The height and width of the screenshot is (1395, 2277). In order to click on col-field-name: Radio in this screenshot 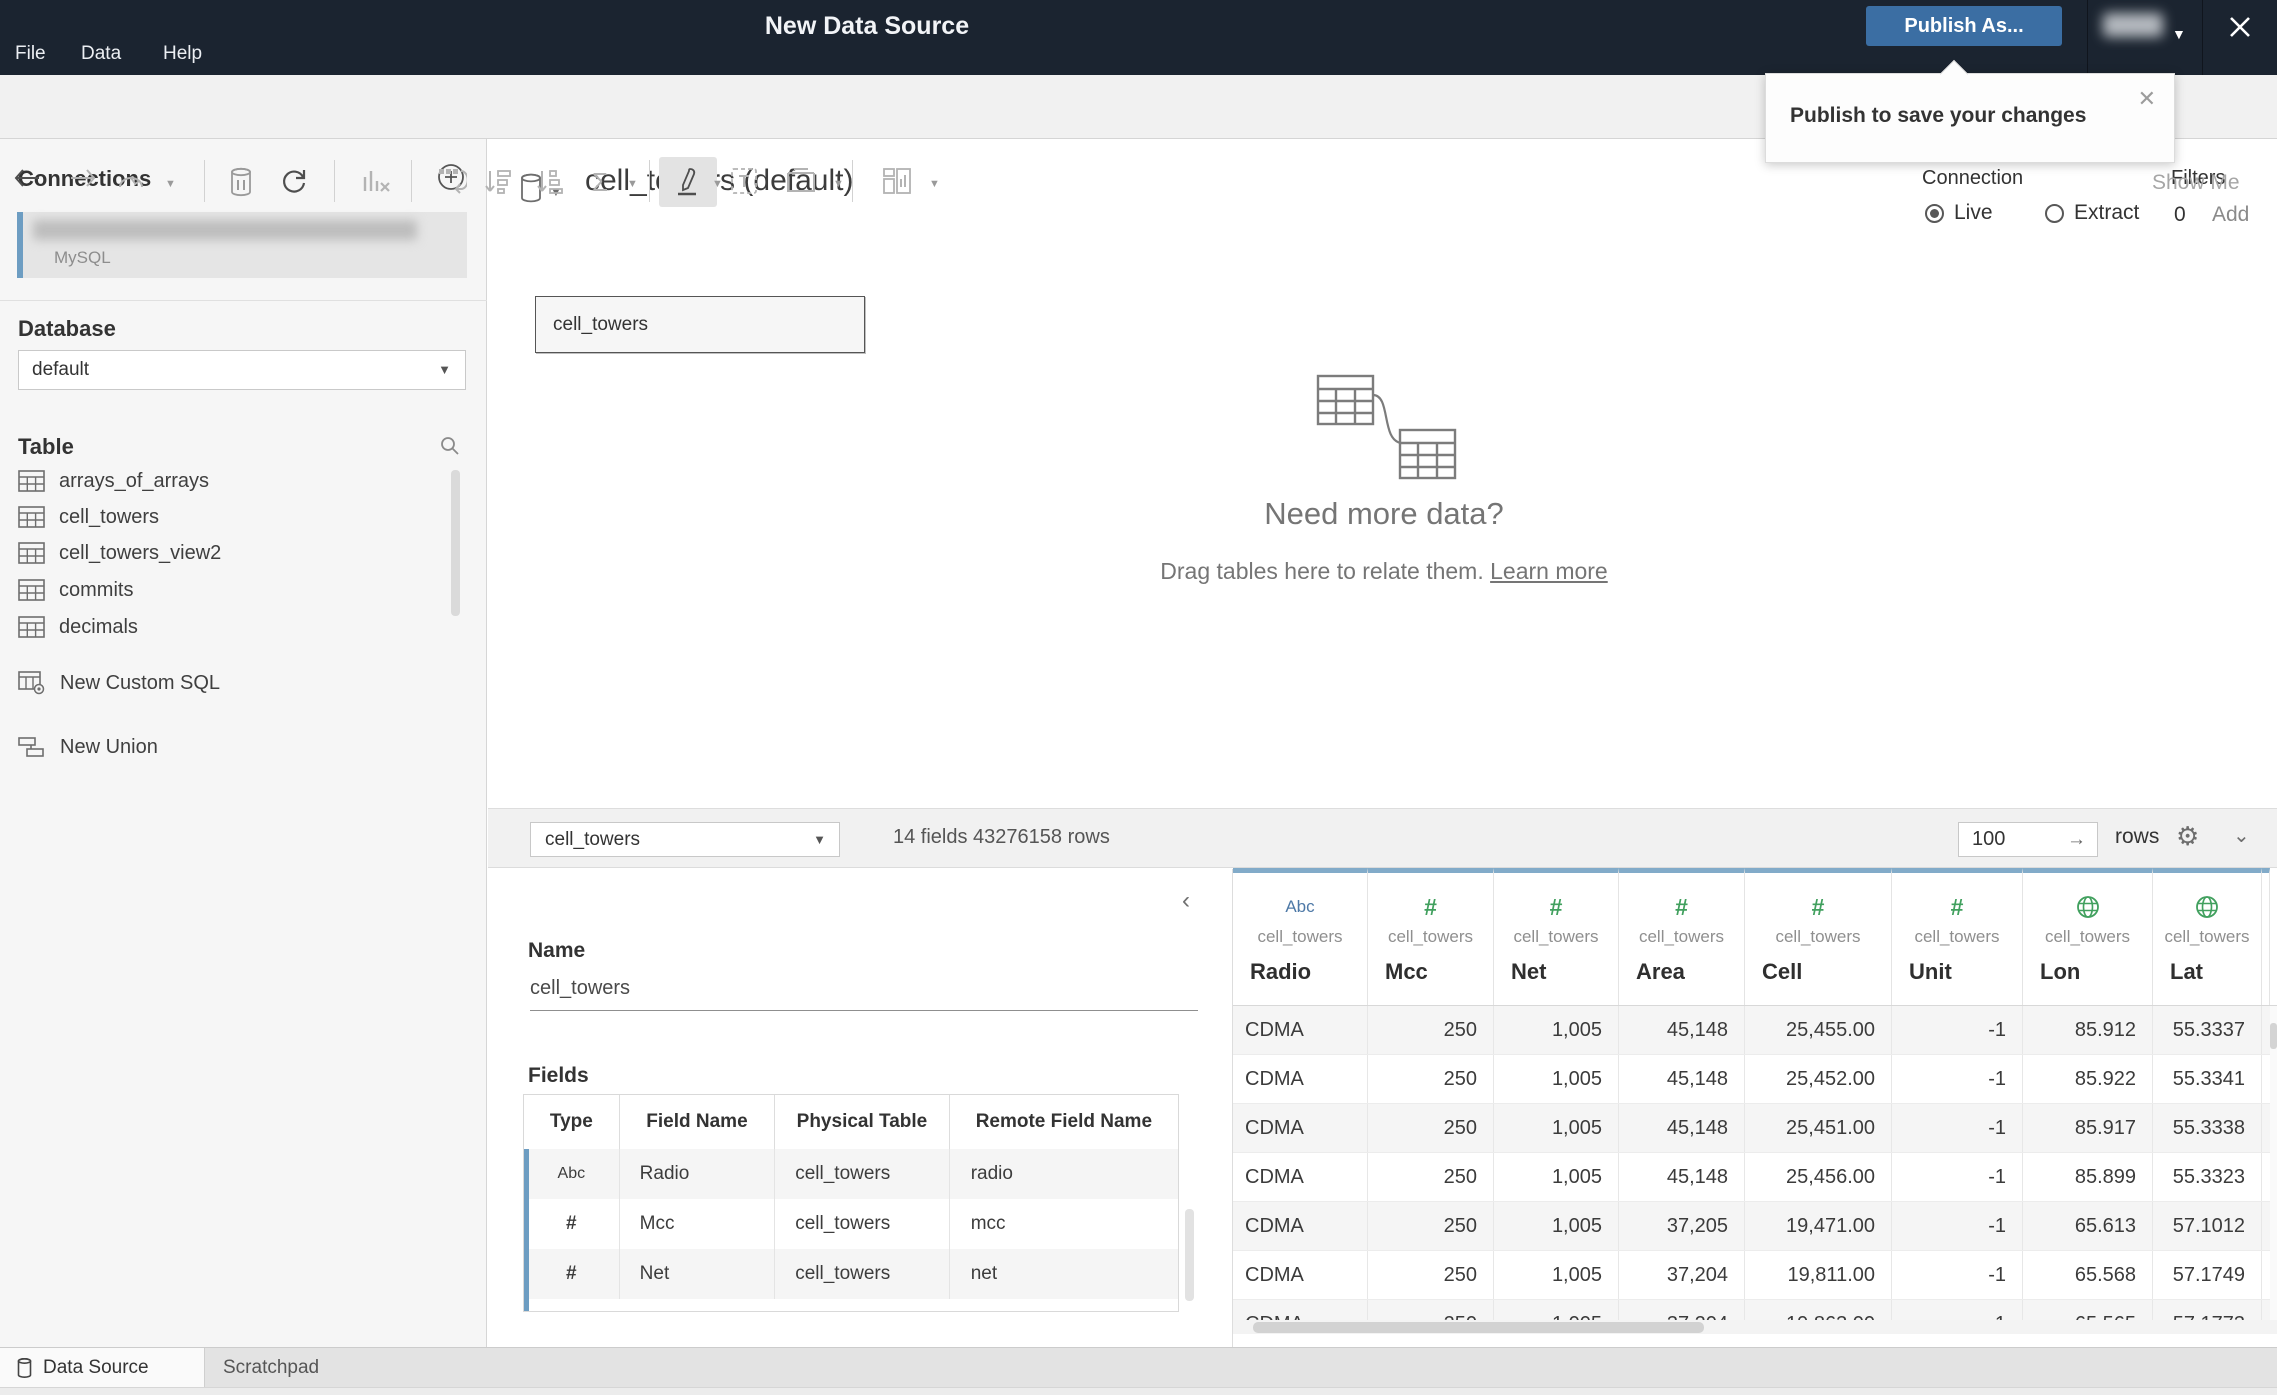, I will do `click(1281, 971)`.